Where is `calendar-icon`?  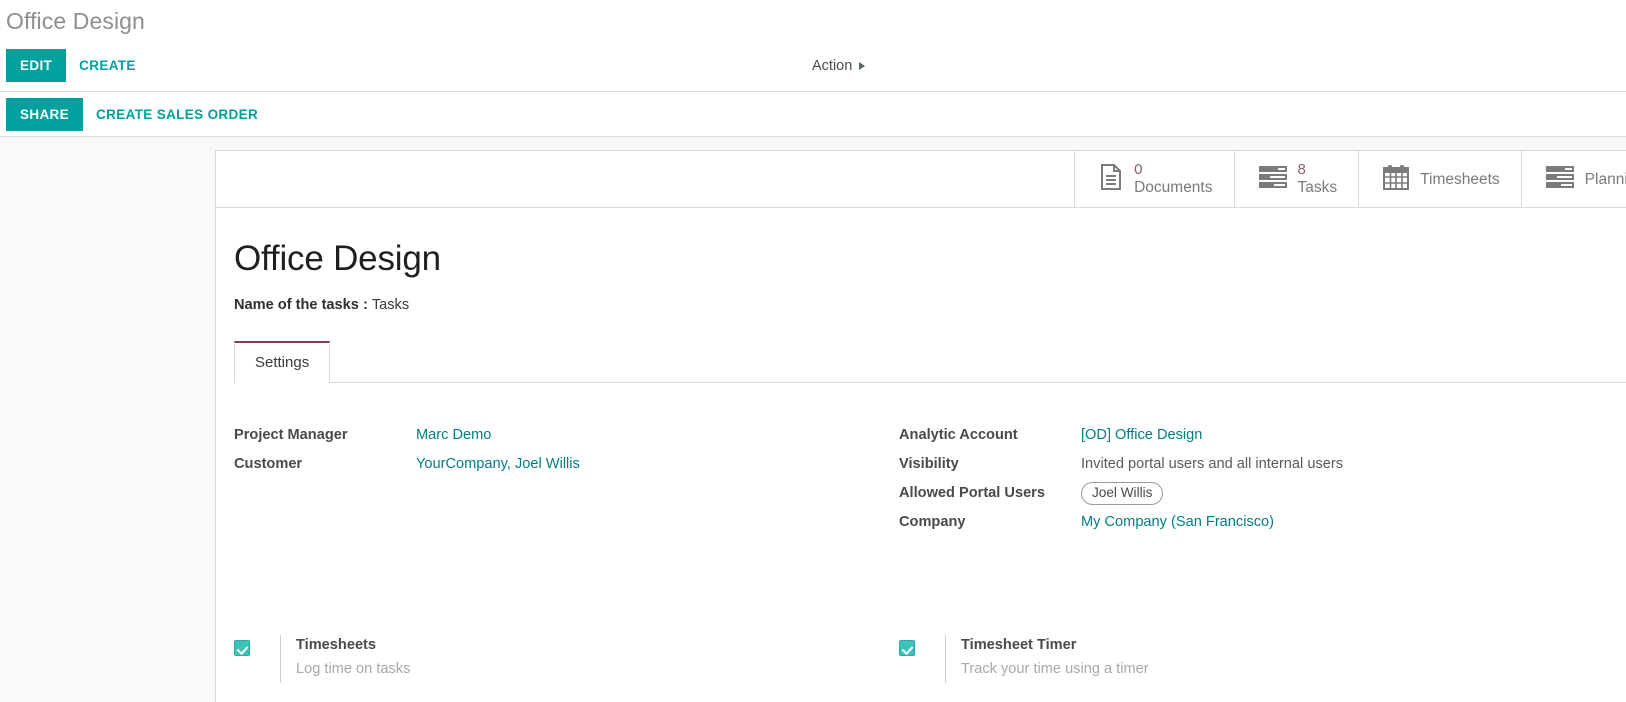
calendar-icon is located at coordinates (1396, 179).